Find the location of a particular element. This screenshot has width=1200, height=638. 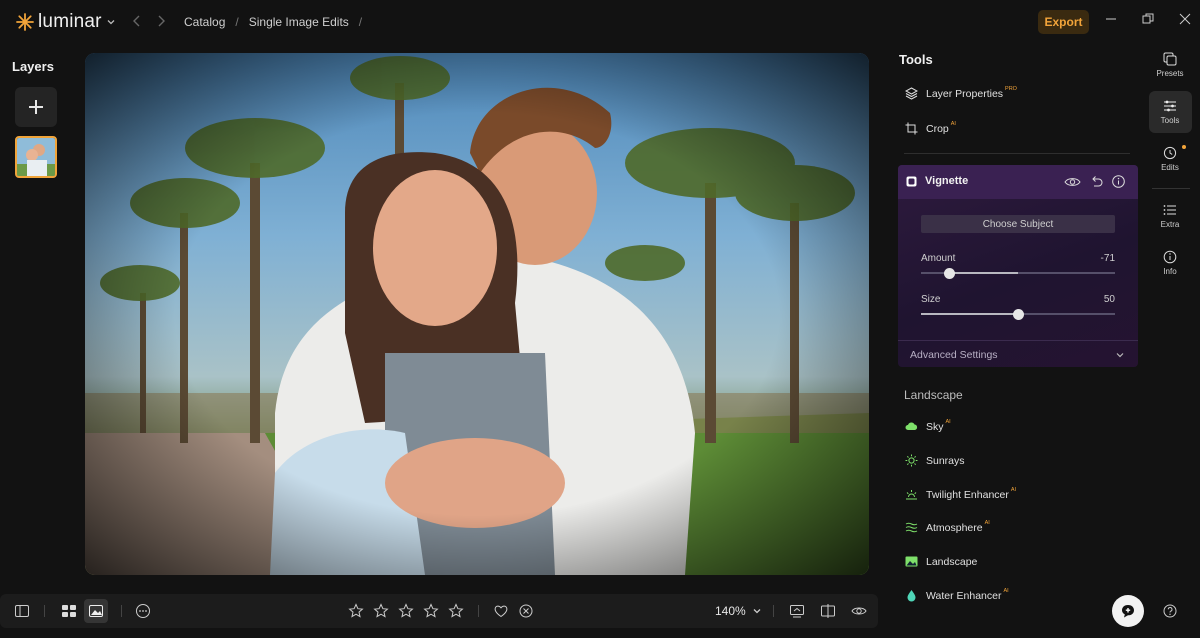

compare-icon is located at coordinates (828, 611).